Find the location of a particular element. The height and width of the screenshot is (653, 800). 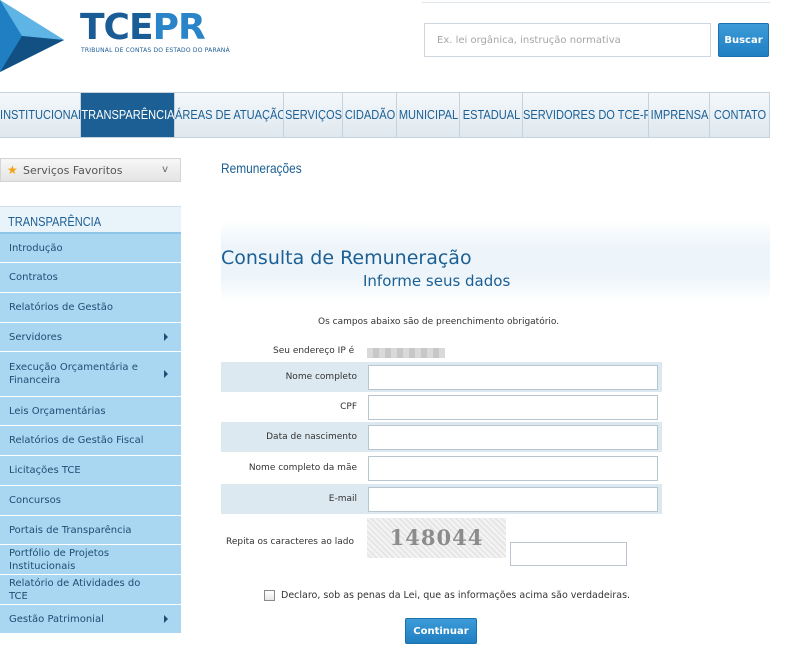

nav-item-label: CONTATO is located at coordinates (740, 114).